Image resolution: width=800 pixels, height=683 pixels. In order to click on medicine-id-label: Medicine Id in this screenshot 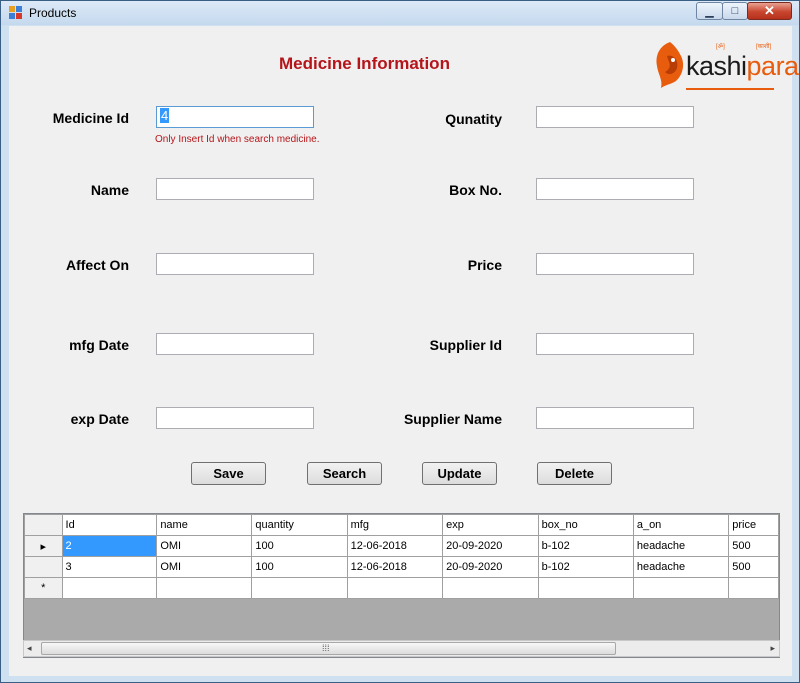, I will do `click(90, 118)`.